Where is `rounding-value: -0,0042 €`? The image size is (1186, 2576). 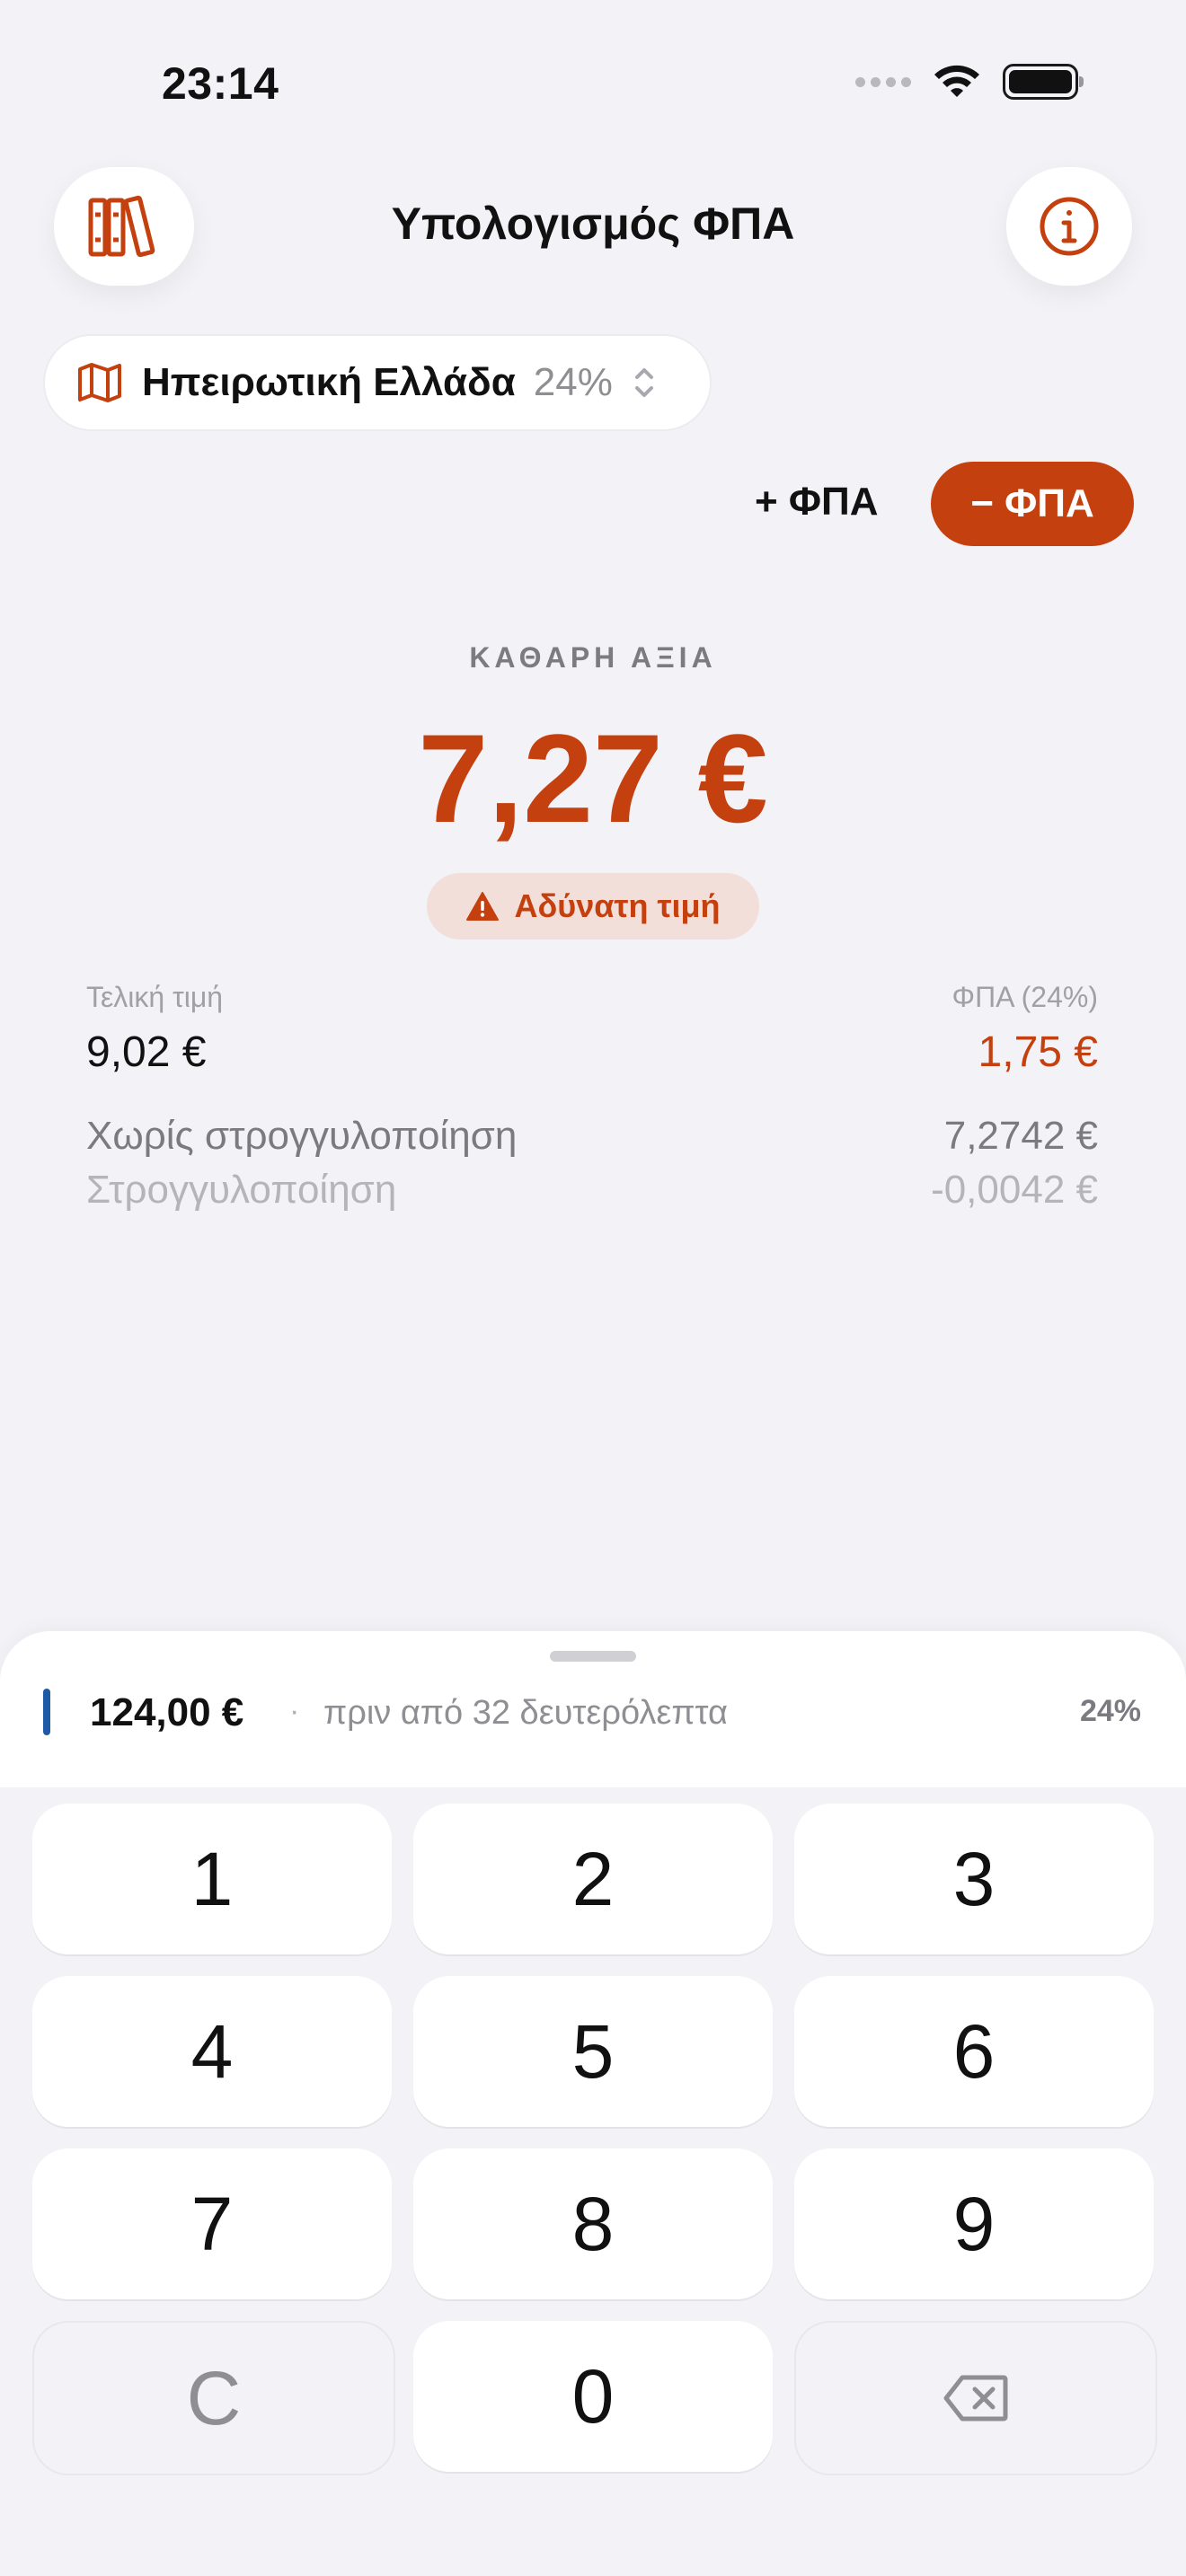
rounding-value: -0,0042 € is located at coordinates (1014, 1190).